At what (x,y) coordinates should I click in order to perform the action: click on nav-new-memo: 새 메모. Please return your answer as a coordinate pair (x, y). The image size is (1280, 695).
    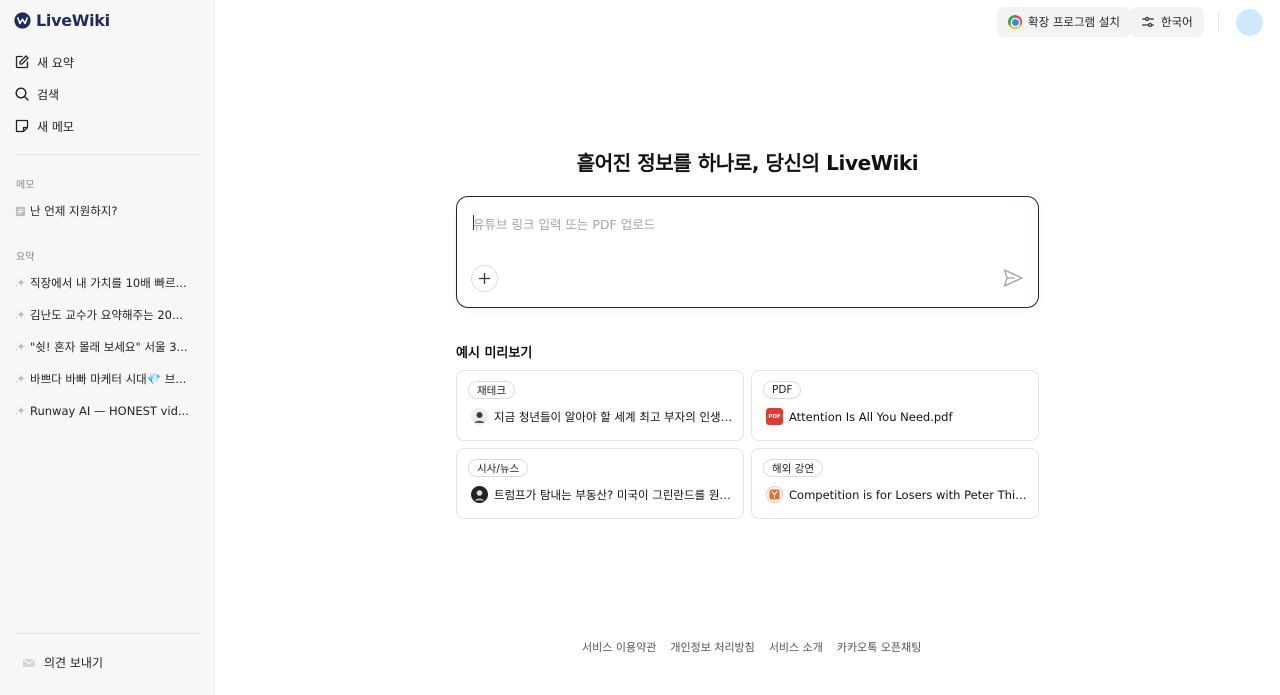
    Looking at the image, I should click on (107, 126).